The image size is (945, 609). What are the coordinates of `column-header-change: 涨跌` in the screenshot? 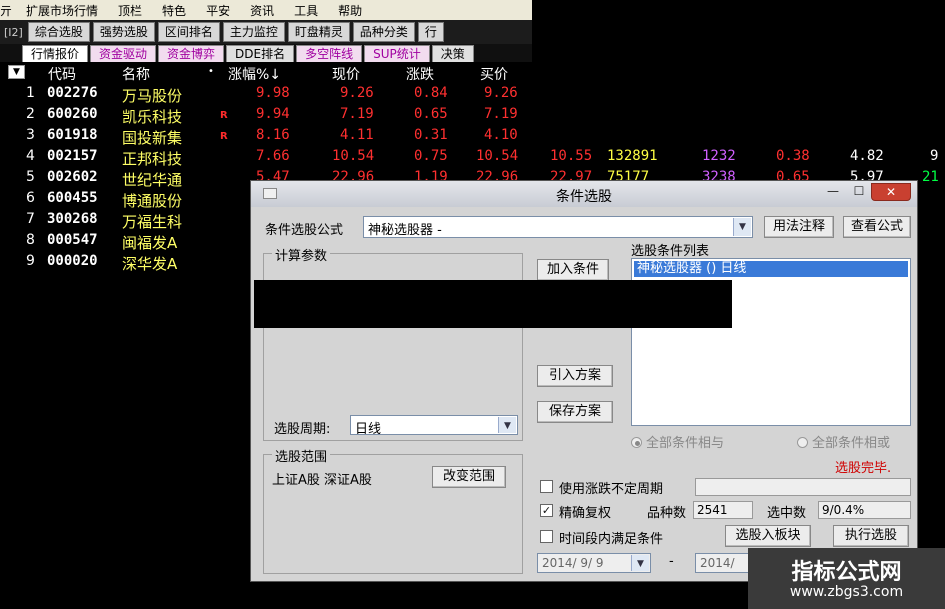 It's located at (420, 74).